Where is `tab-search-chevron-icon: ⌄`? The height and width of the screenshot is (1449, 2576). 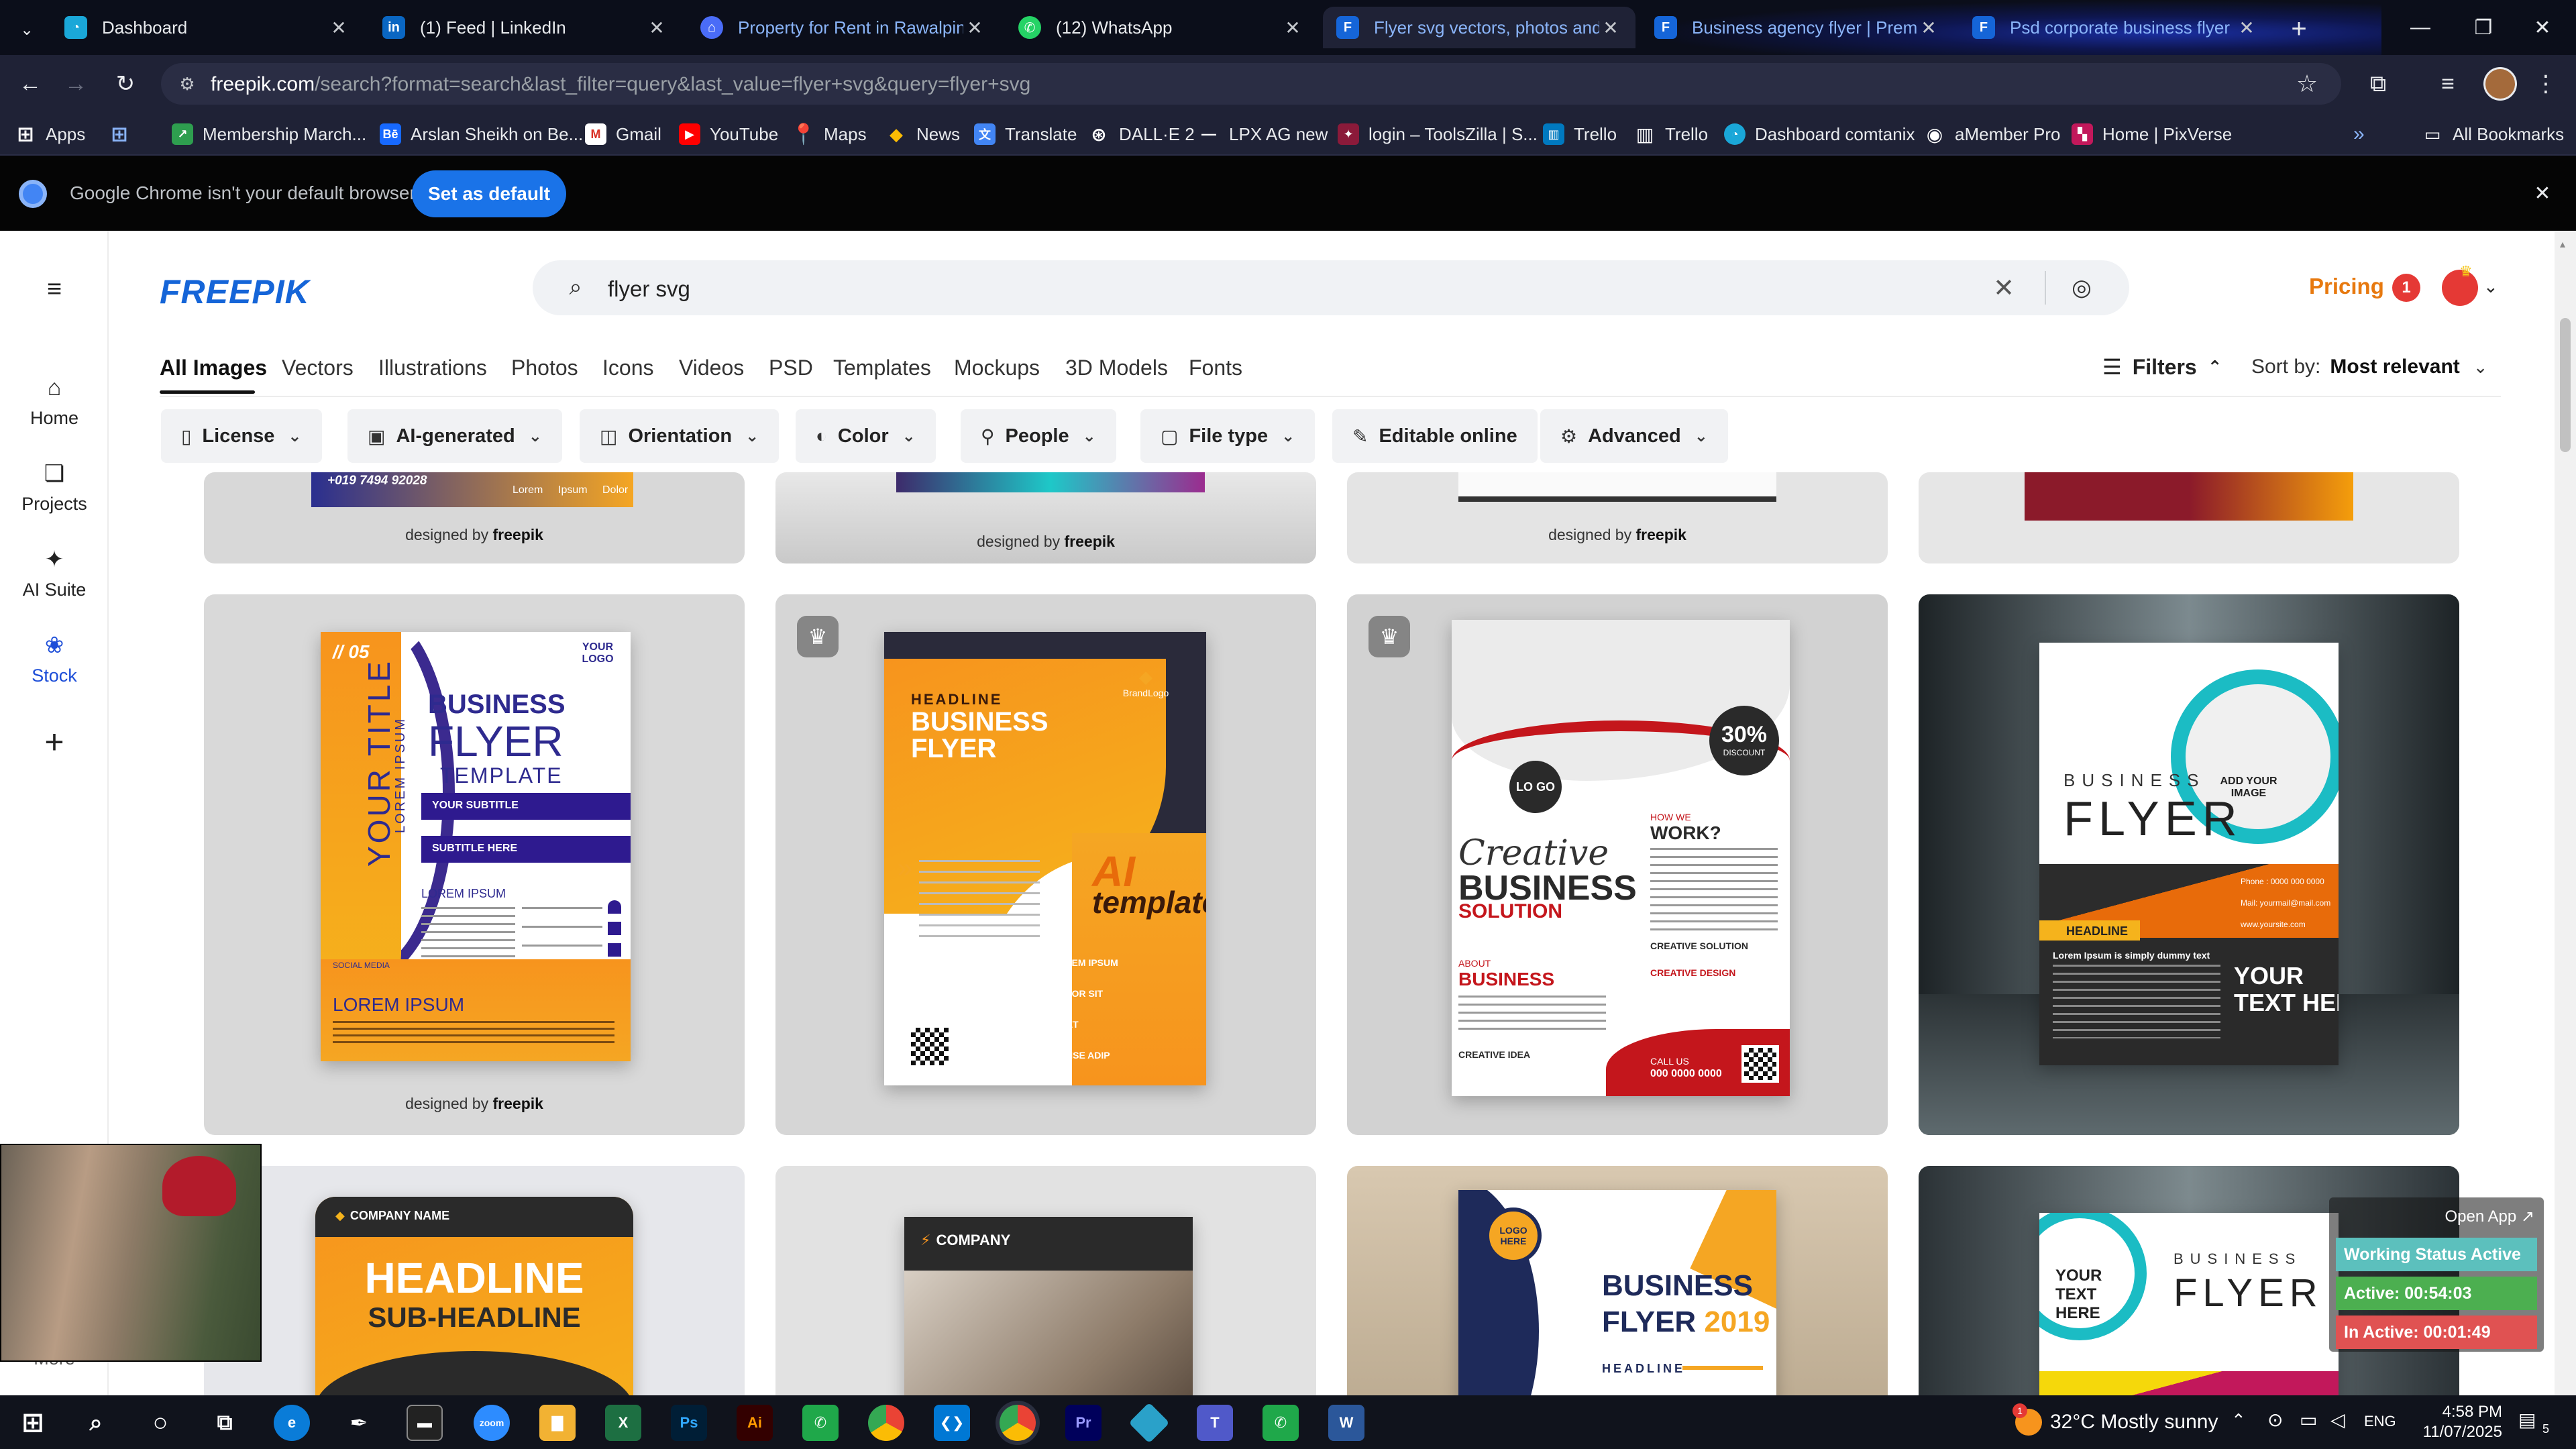 tab-search-chevron-icon: ⌄ is located at coordinates (26, 29).